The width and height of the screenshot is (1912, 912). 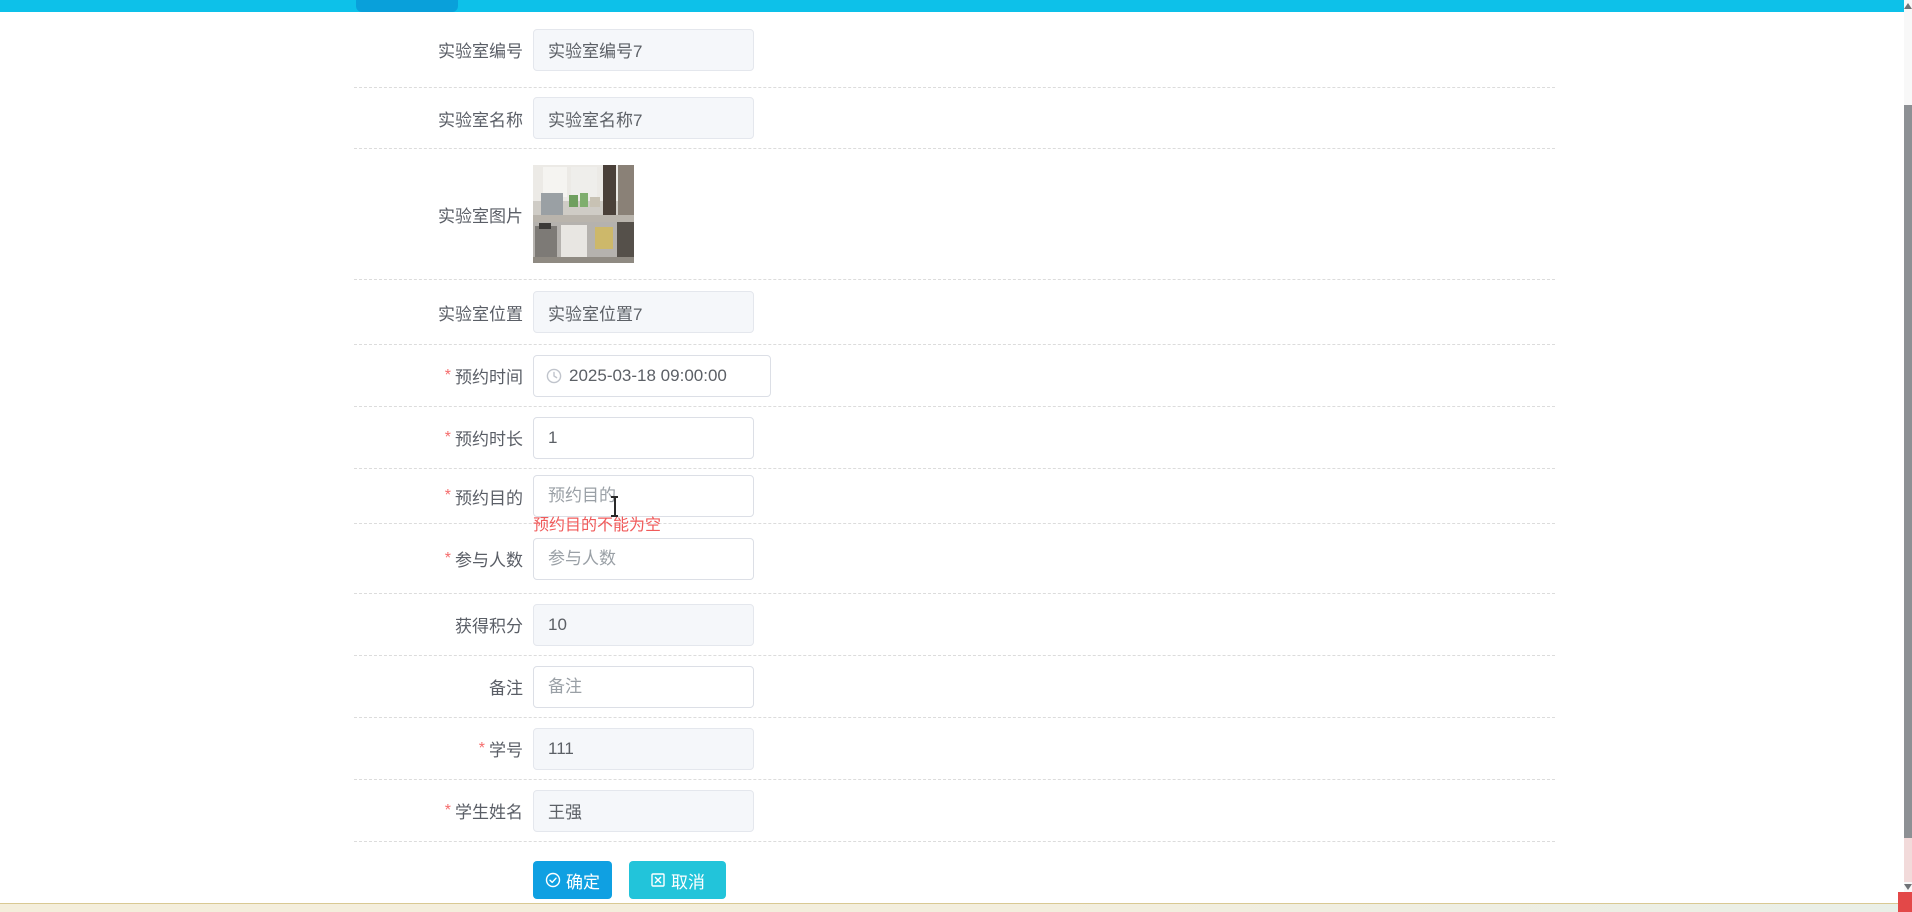 I want to click on field-label: 预约时间, so click(x=489, y=377).